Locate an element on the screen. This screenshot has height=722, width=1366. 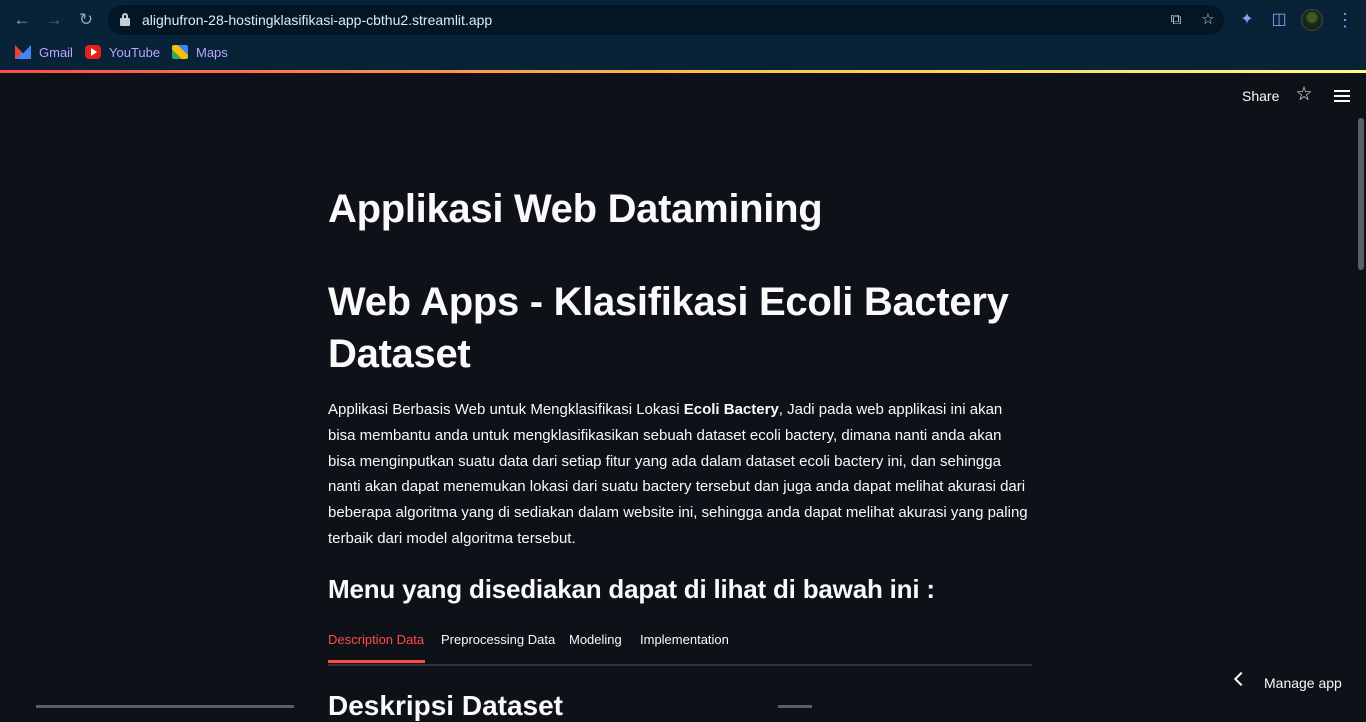
manage-app-label: Manage app is located at coordinates (1303, 683).